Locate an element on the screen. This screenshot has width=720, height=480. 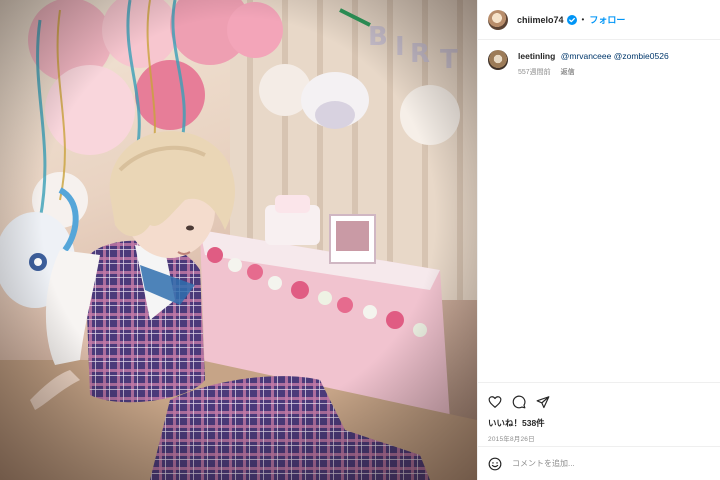
comment-age: 557週間前 is located at coordinates (534, 72).